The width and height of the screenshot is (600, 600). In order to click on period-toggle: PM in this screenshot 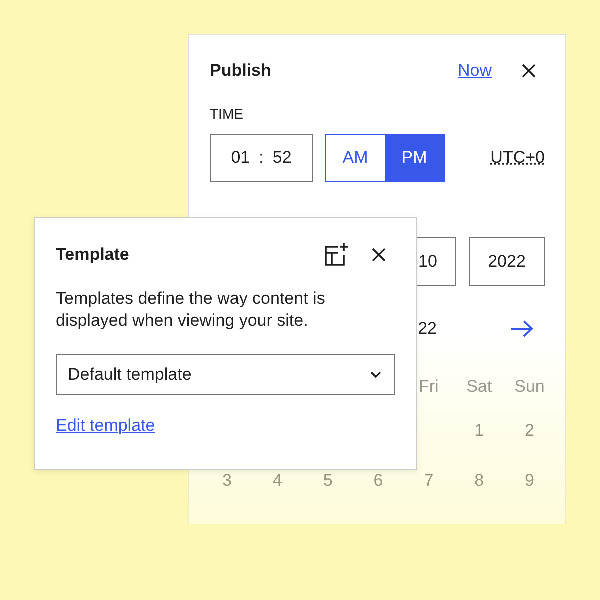, I will do `click(414, 158)`.